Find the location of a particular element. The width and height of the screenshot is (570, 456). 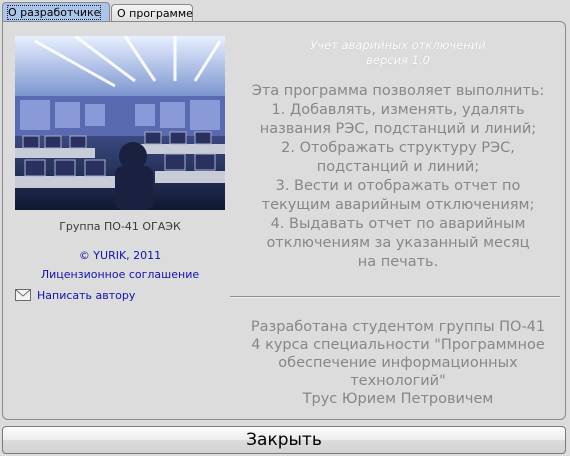

author-line: Трус Юрием Петровичем is located at coordinates (398, 399).